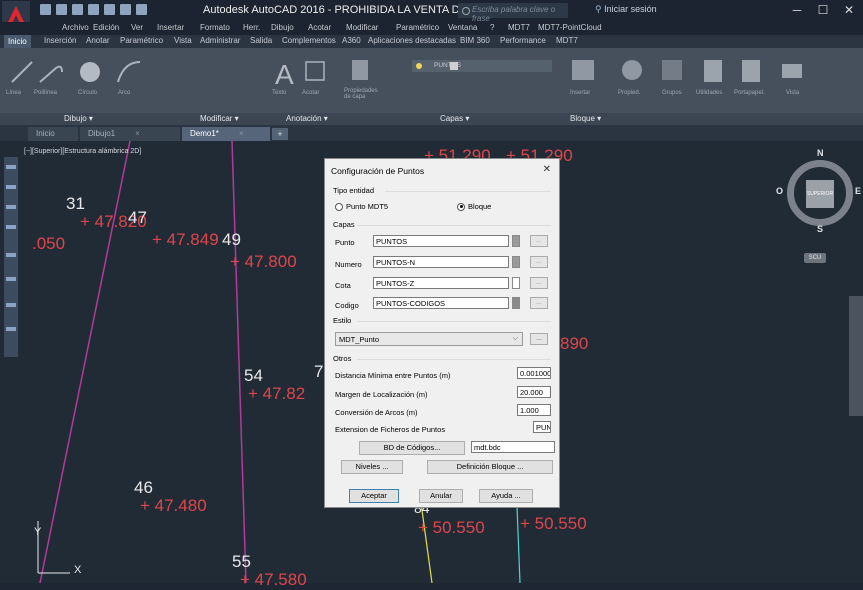  I want to click on undo-icon, so click(125, 9).